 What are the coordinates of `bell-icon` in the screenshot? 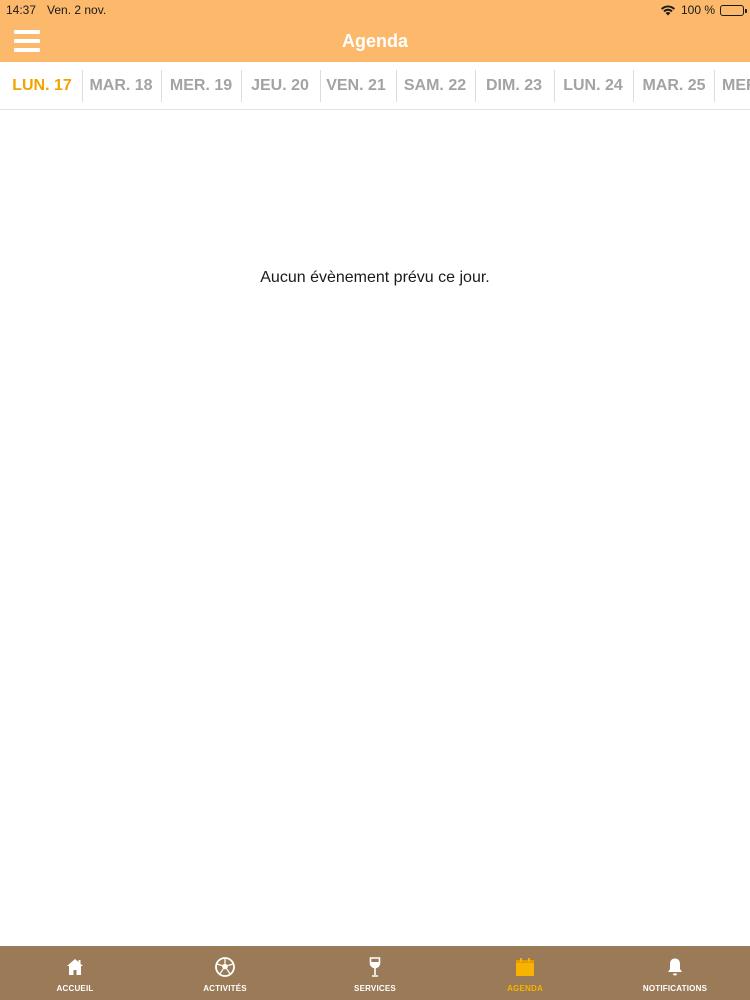 It's located at (675, 967).